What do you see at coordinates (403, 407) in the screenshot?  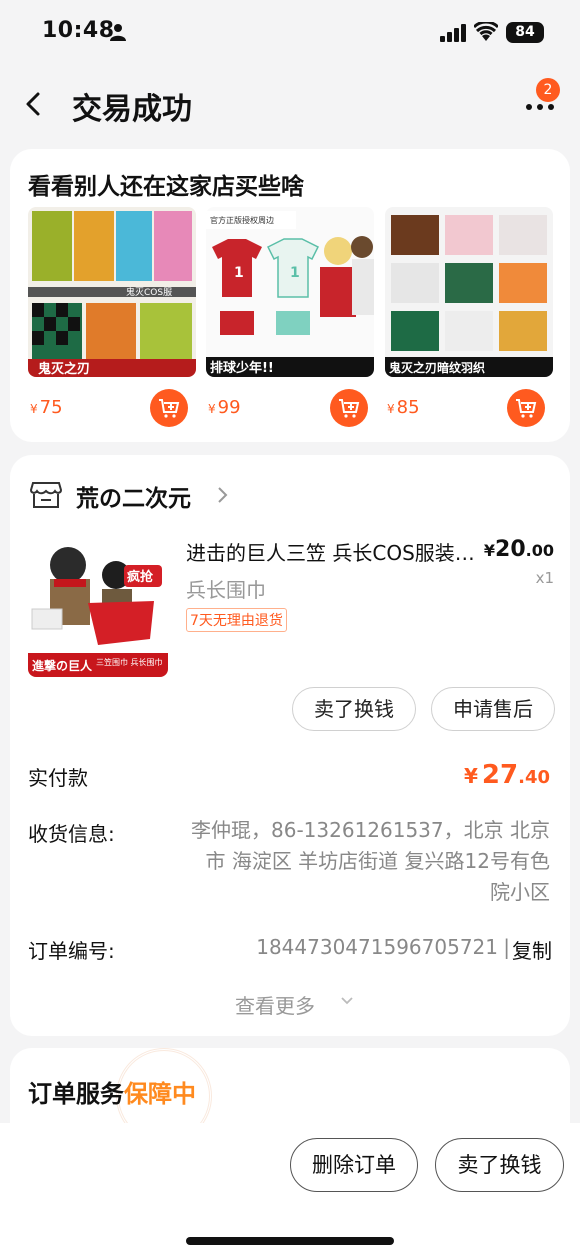 I see `recommend-price: ¥85` at bounding box center [403, 407].